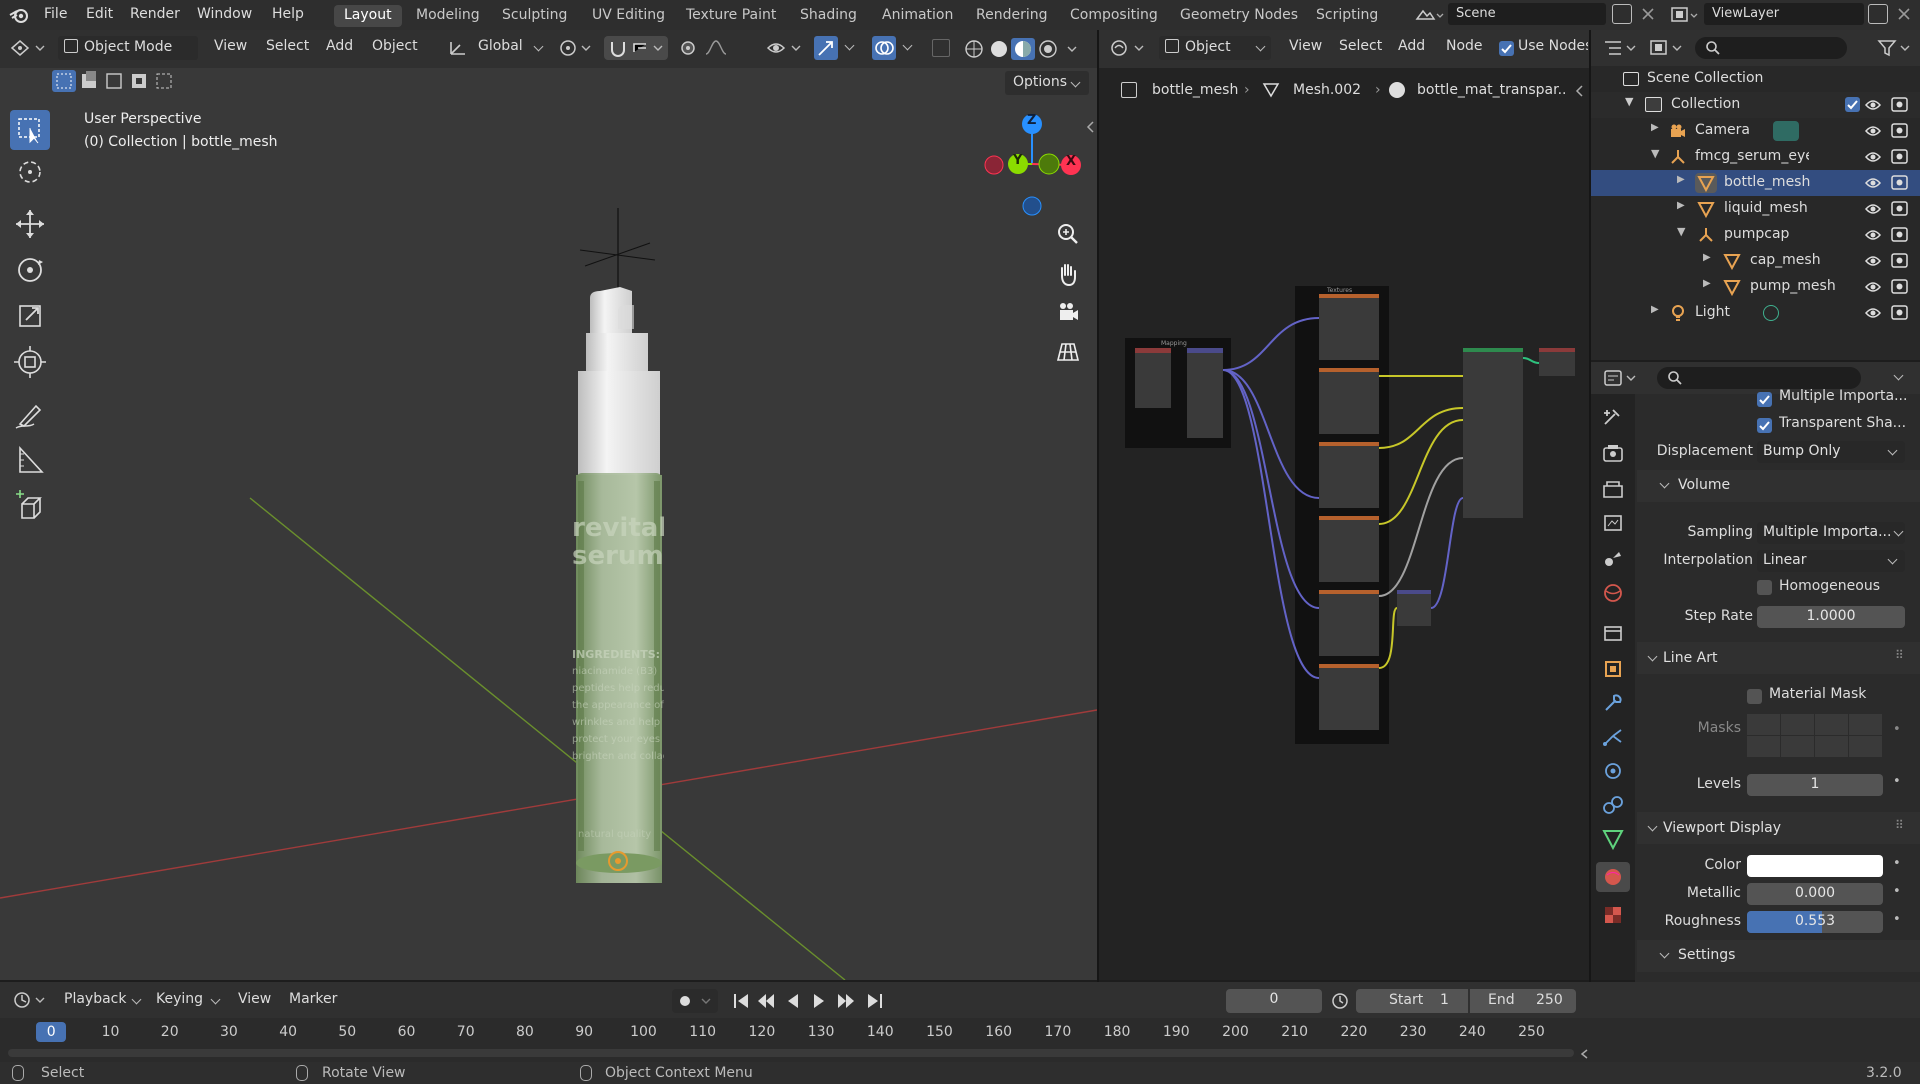  Describe the element at coordinates (1068, 274) in the screenshot. I see `pan-hand-icon` at that location.